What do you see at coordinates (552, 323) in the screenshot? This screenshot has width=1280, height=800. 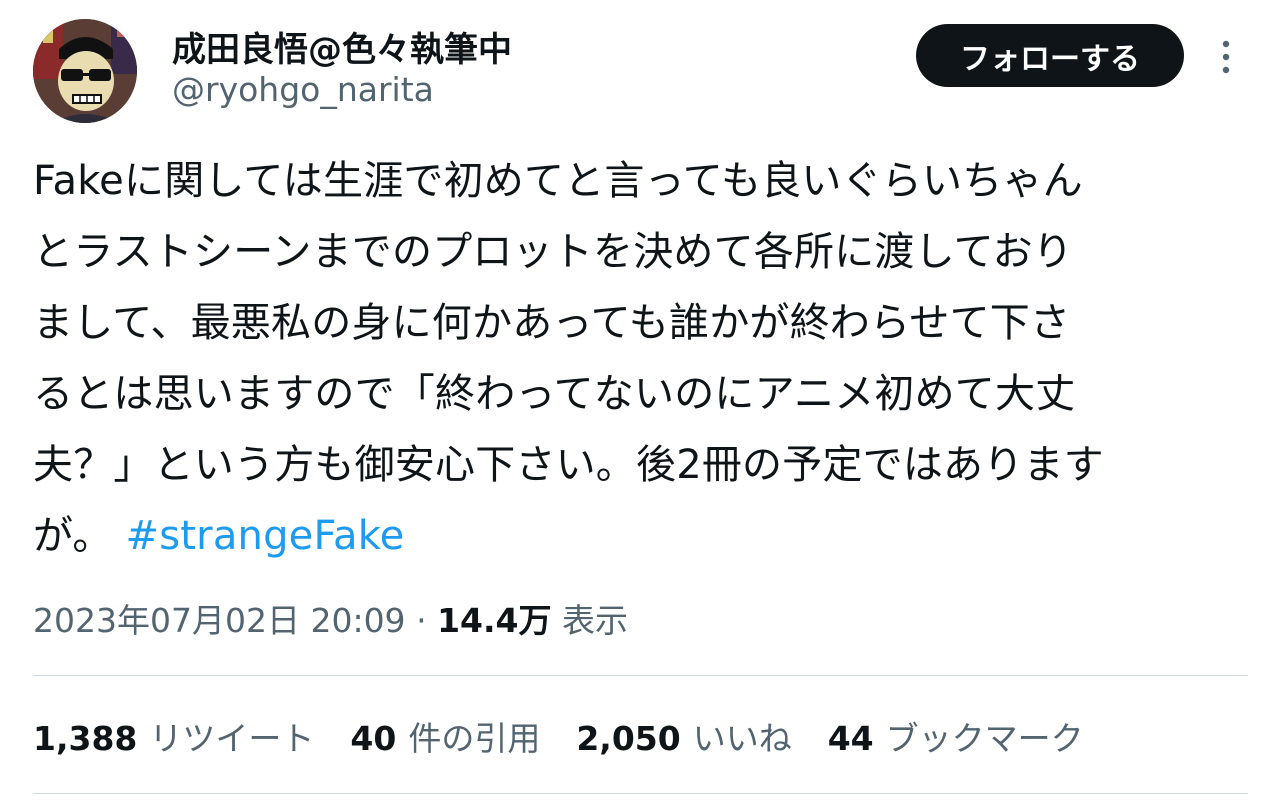 I see `tweet-text-line: まして、最悪私の身に何かあっても誰かが終わらせて下さ` at bounding box center [552, 323].